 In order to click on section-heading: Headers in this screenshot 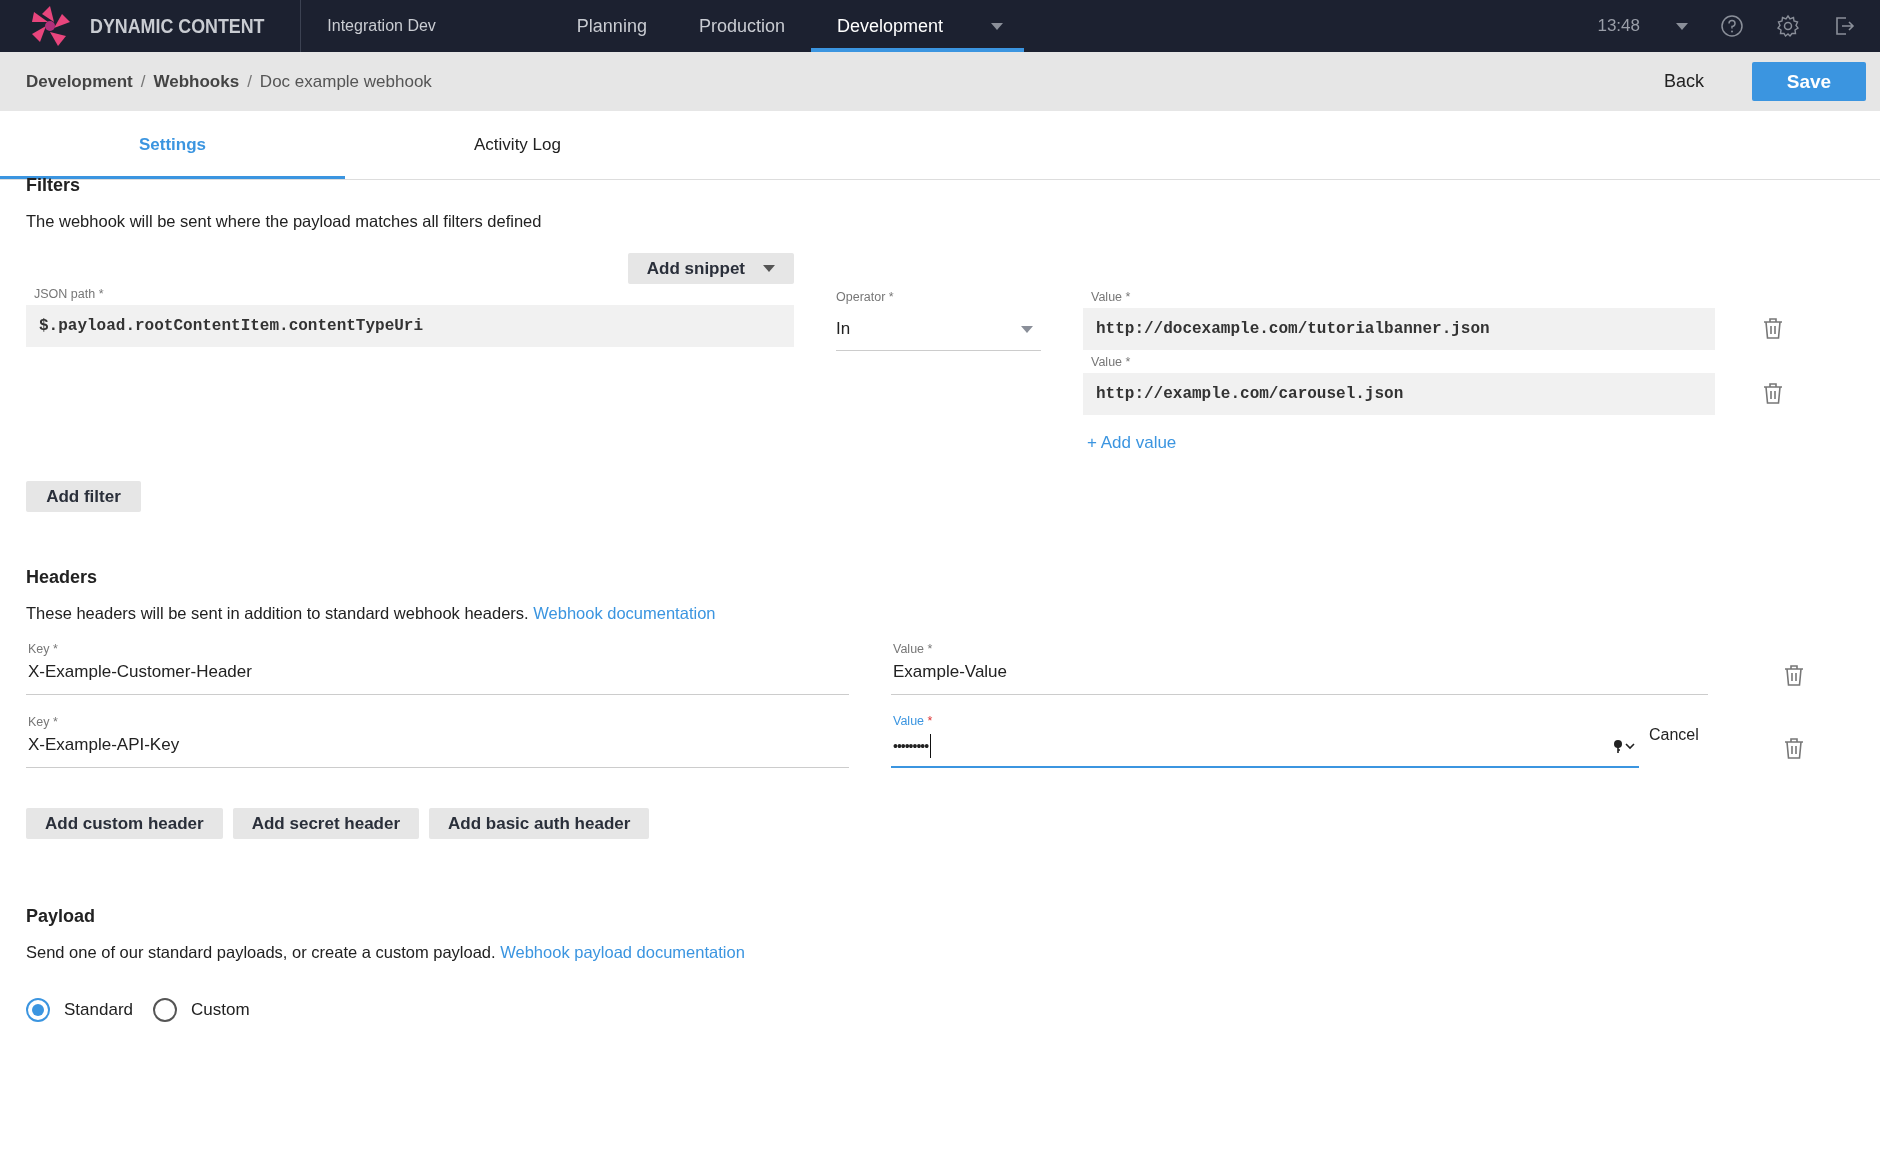, I will do `click(62, 577)`.